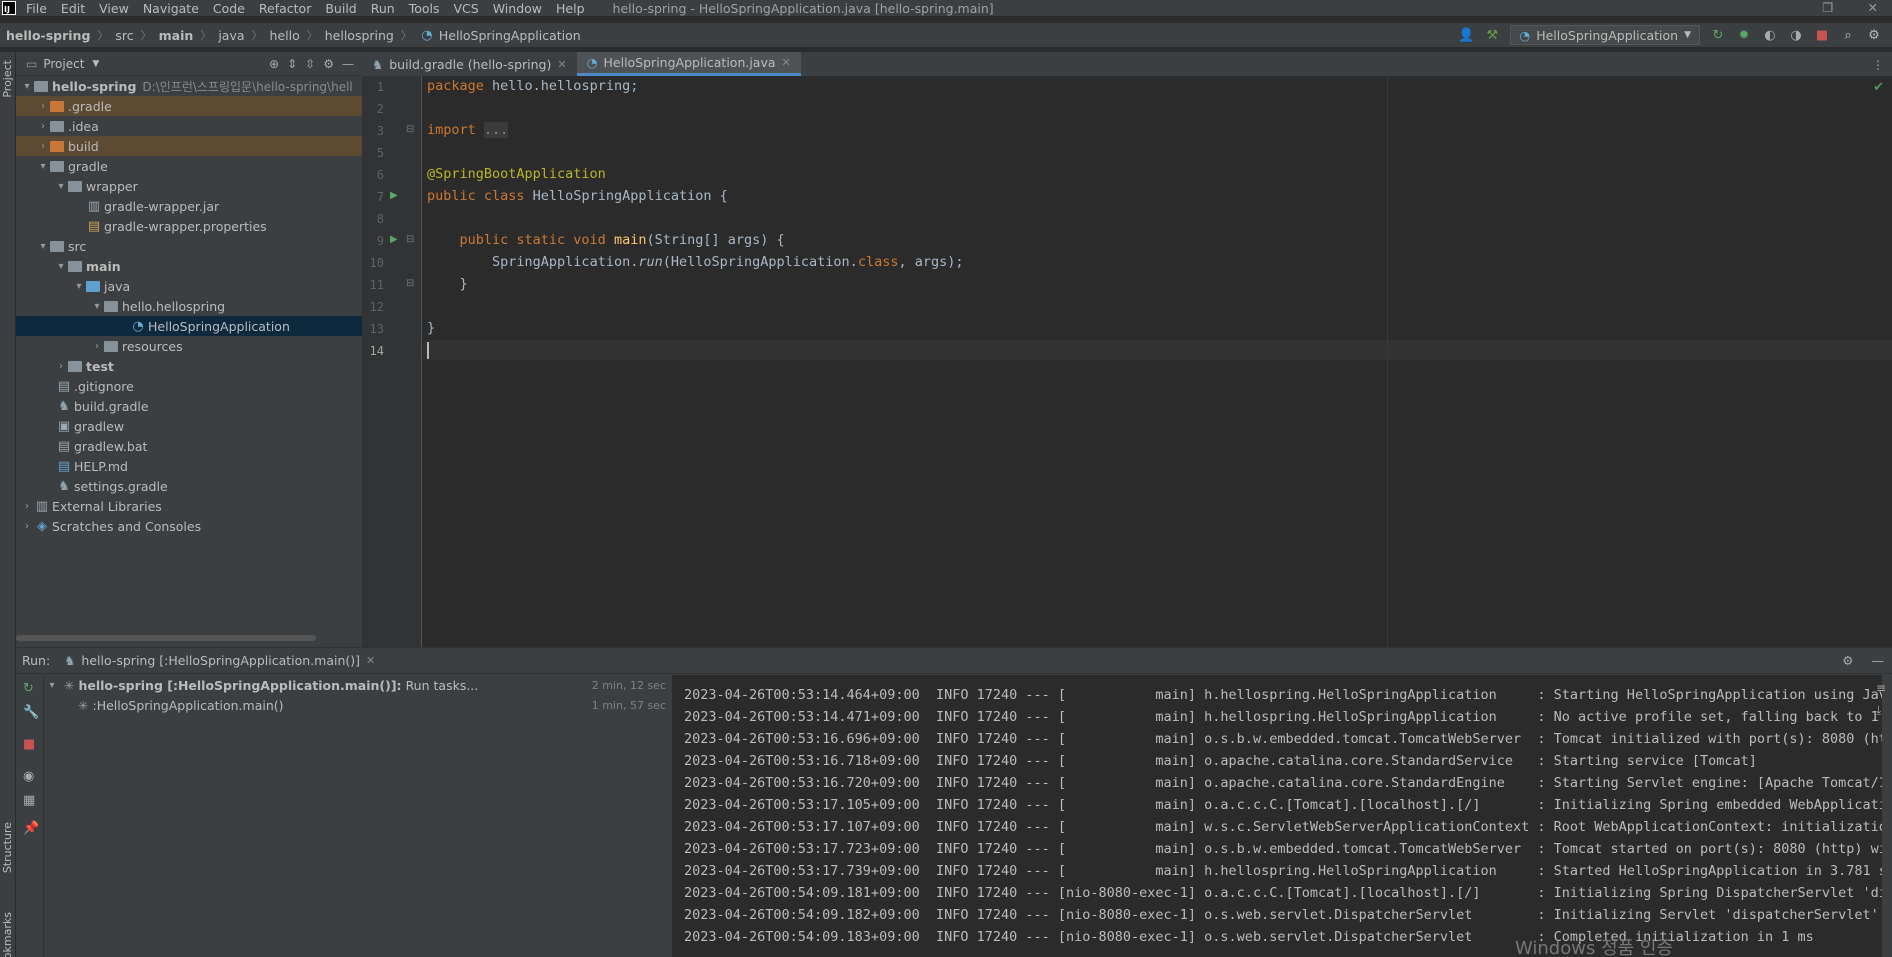  Describe the element at coordinates (176, 35) in the screenshot. I see `breadcrumb-main: main` at that location.